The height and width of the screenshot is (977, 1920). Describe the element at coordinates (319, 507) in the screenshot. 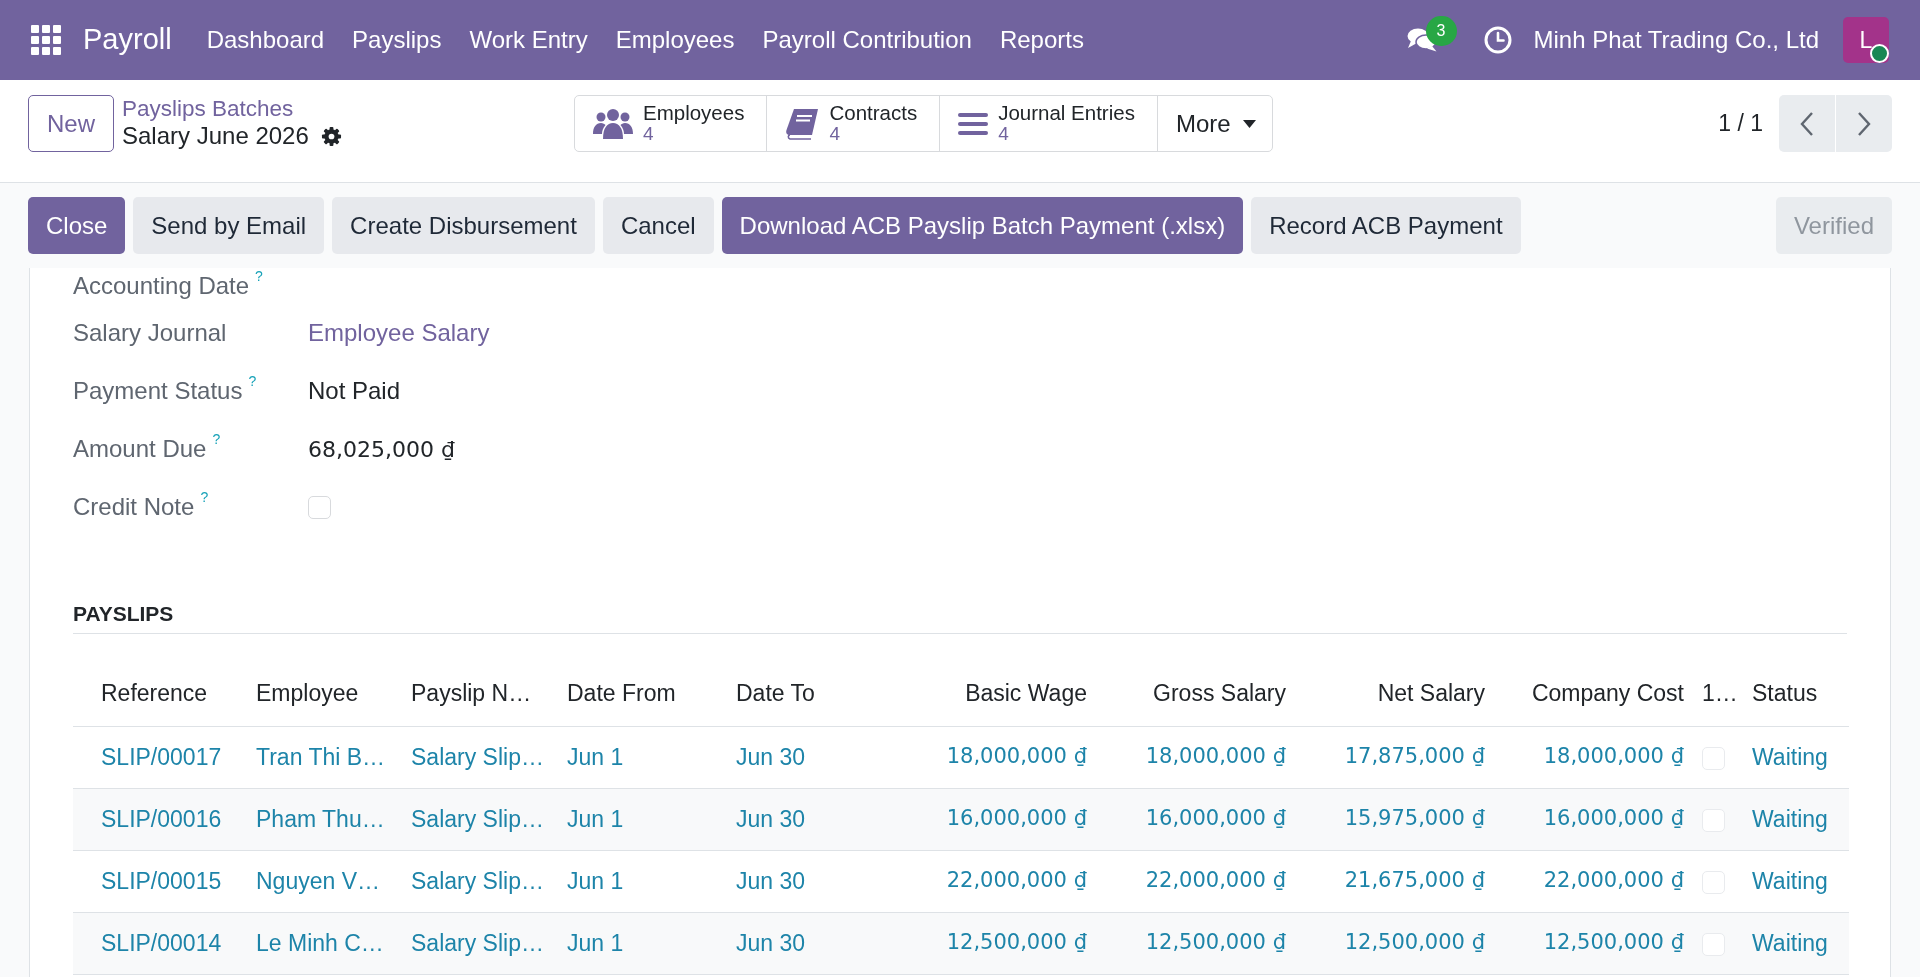

I see `checkbox` at that location.